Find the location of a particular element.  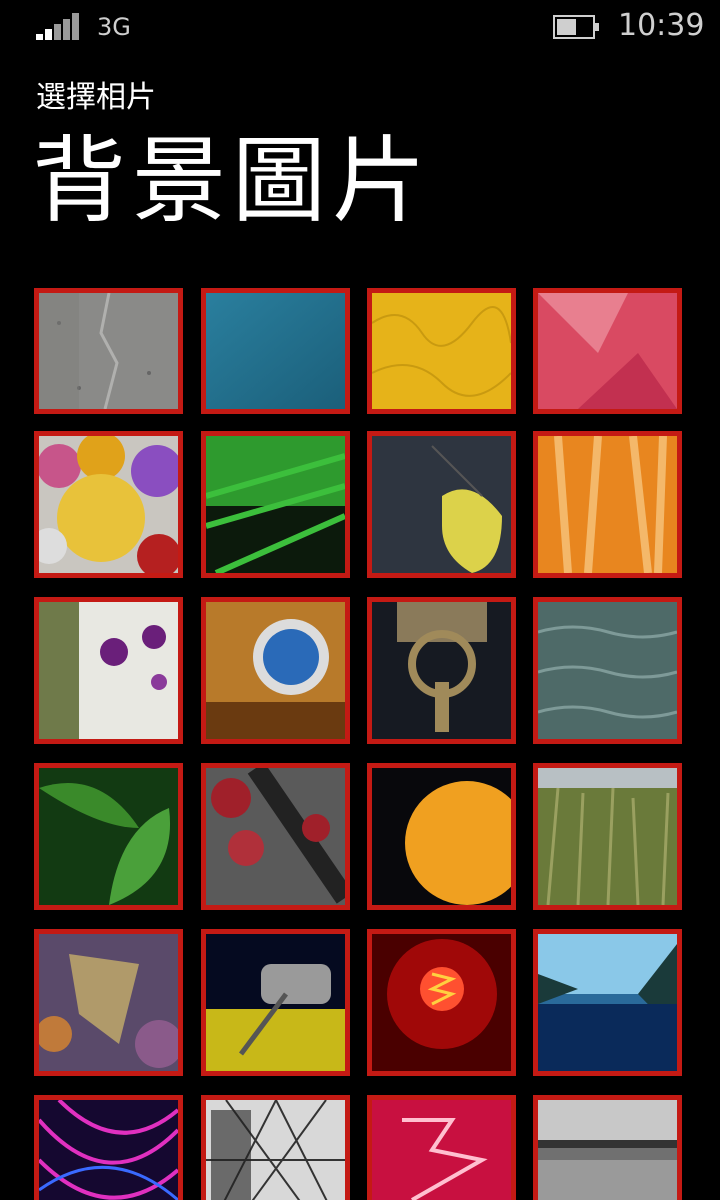

photo-tile-blue-lake is located at coordinates (607, 1002).